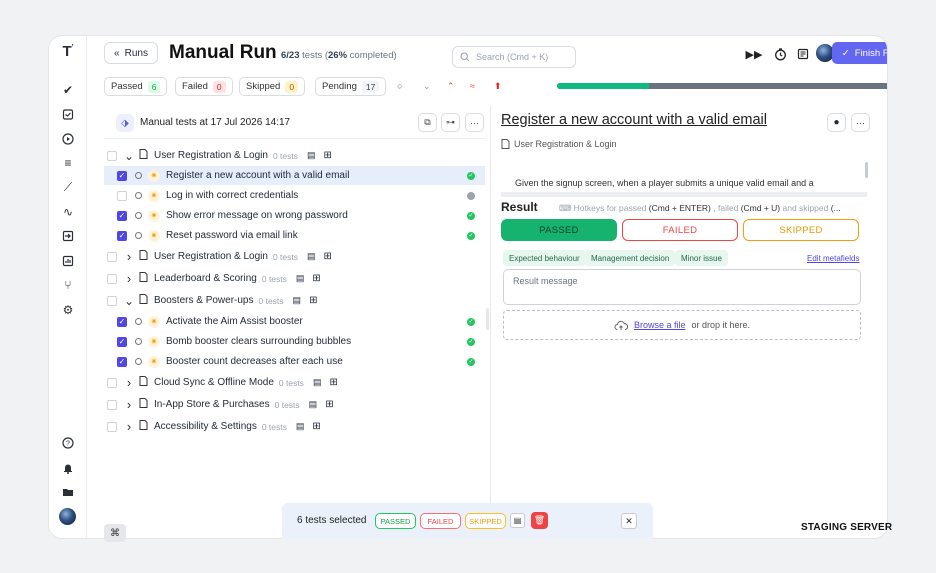  Describe the element at coordinates (684, 194) in the screenshot. I see `description-h-scrollbar` at that location.